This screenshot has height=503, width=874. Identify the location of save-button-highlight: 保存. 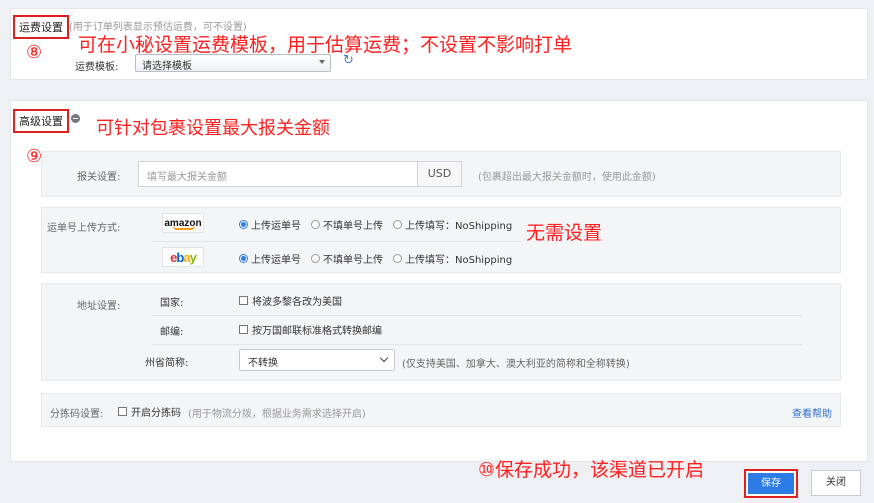
(771, 483).